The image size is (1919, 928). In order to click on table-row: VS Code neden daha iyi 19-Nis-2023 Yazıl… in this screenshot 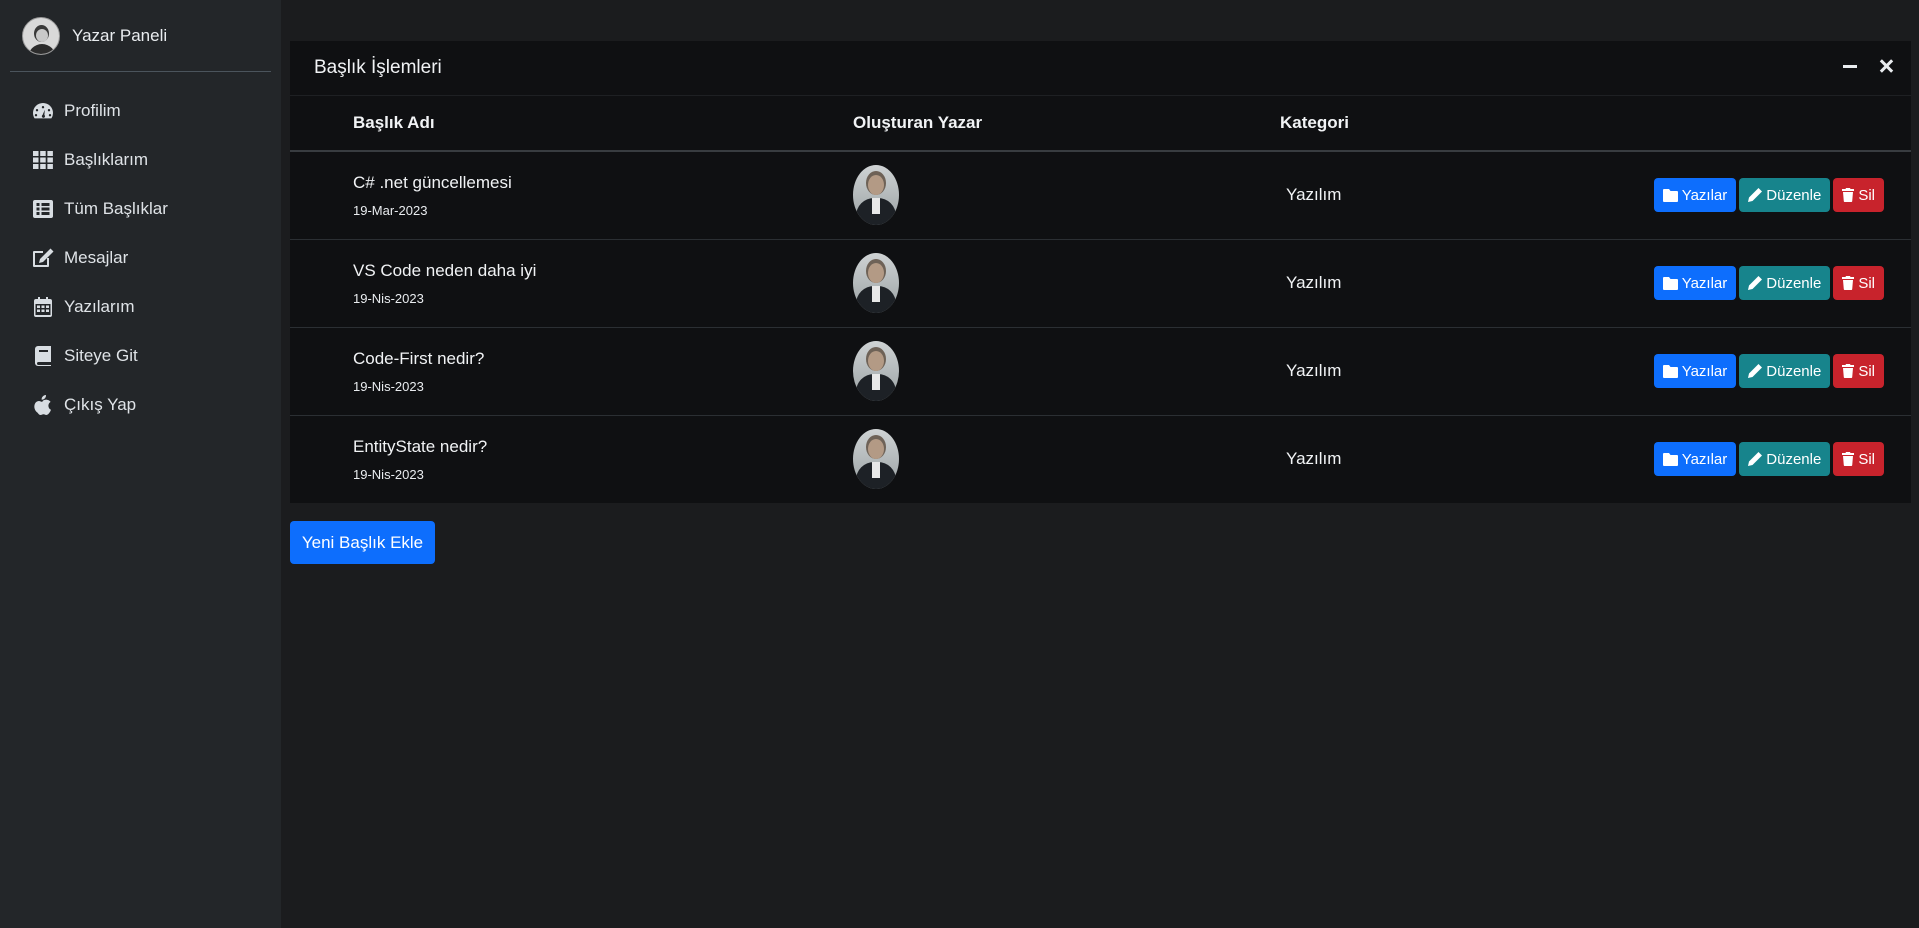, I will do `click(1100, 283)`.